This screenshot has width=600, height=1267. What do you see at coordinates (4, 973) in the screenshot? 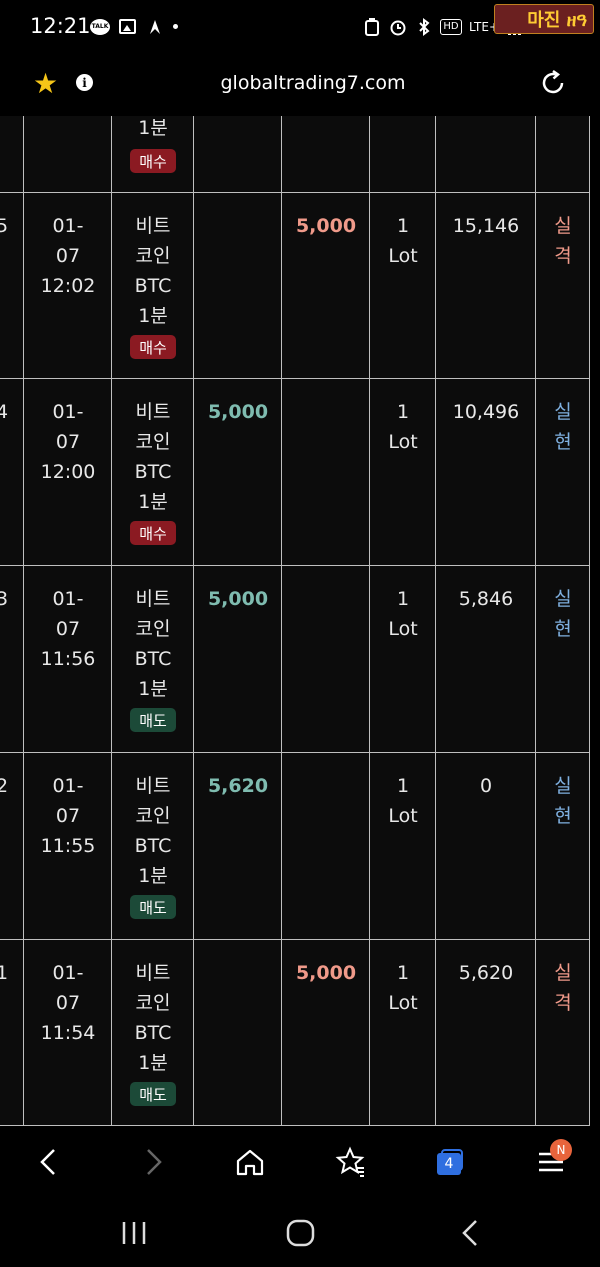
I see `row-index: 1` at bounding box center [4, 973].